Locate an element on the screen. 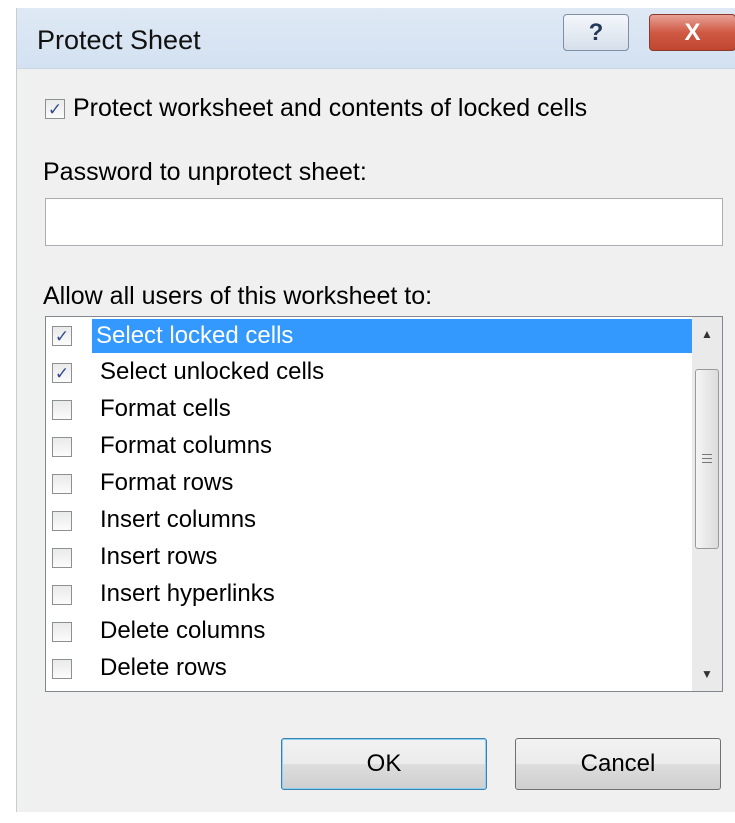  permission-item: Format rows is located at coordinates (374, 484).